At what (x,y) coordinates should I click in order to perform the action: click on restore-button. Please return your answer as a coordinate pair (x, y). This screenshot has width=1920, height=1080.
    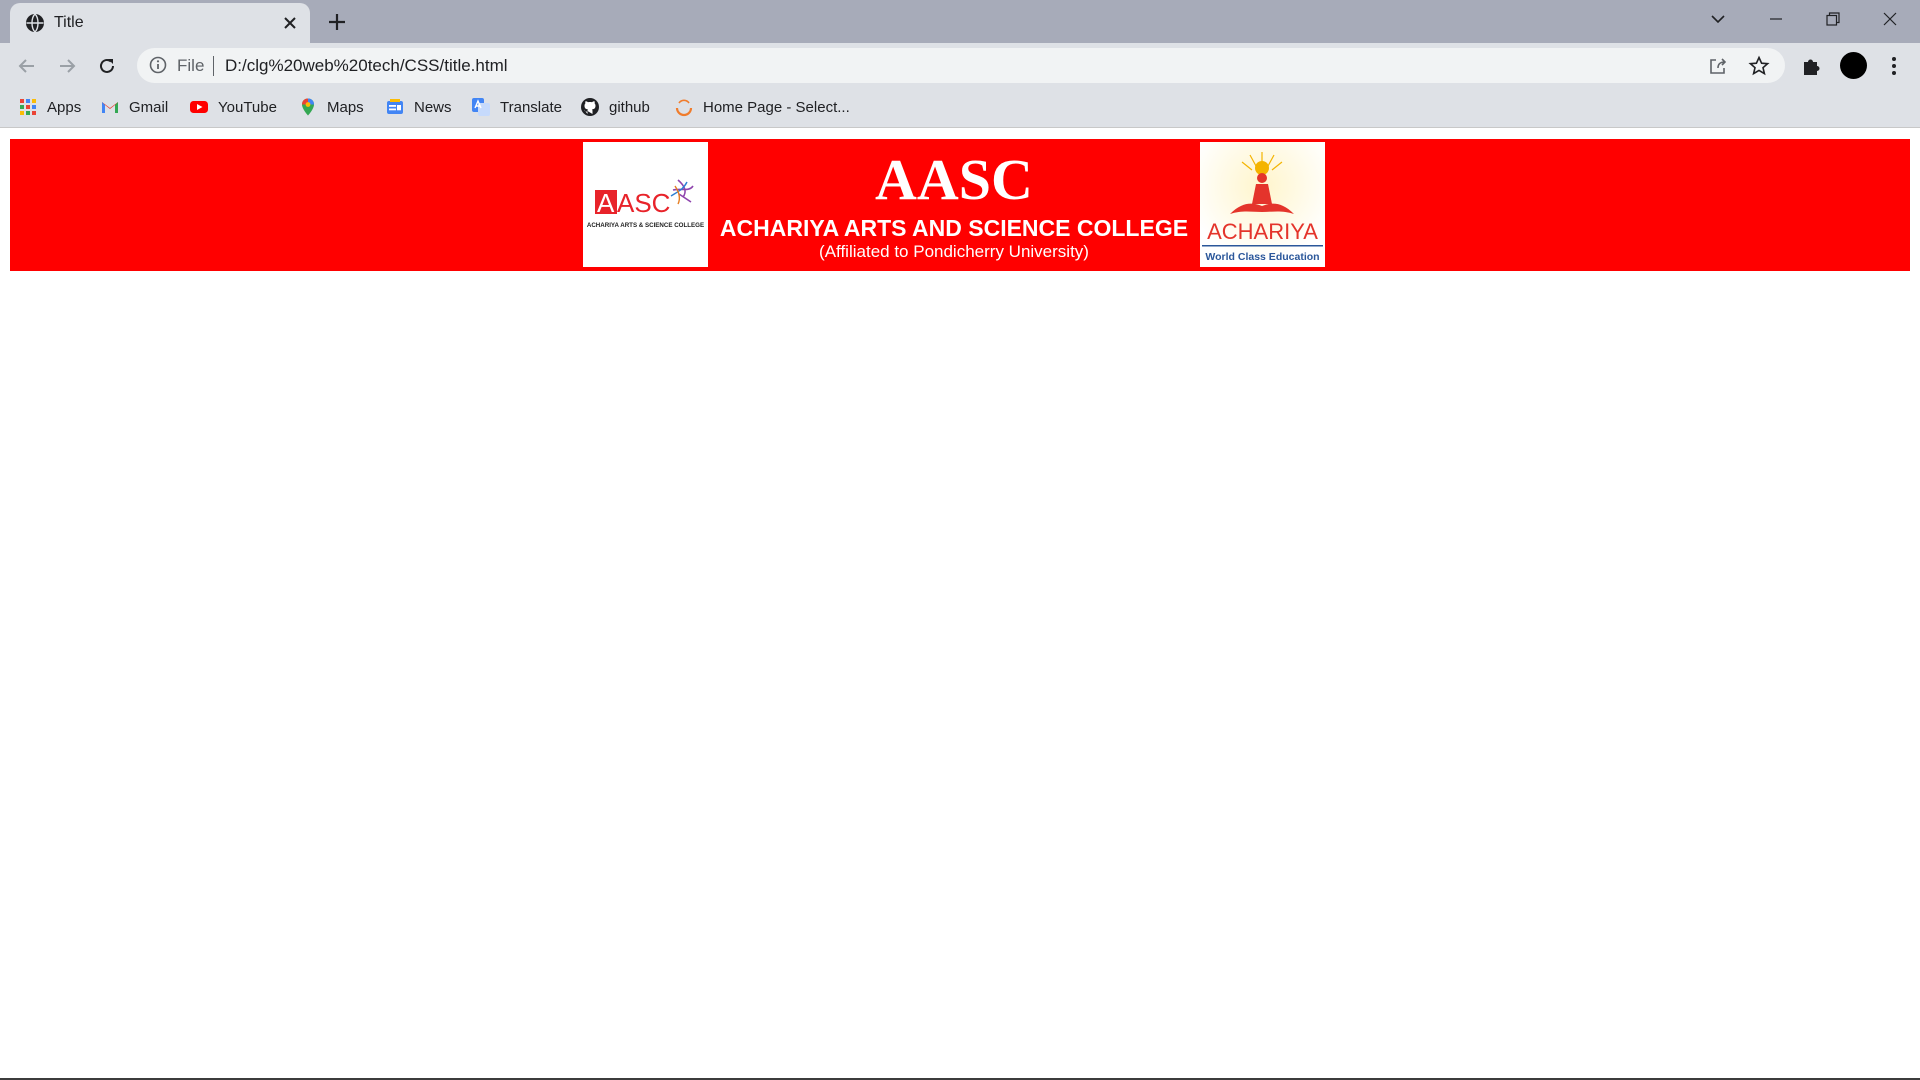
    Looking at the image, I should click on (1833, 19).